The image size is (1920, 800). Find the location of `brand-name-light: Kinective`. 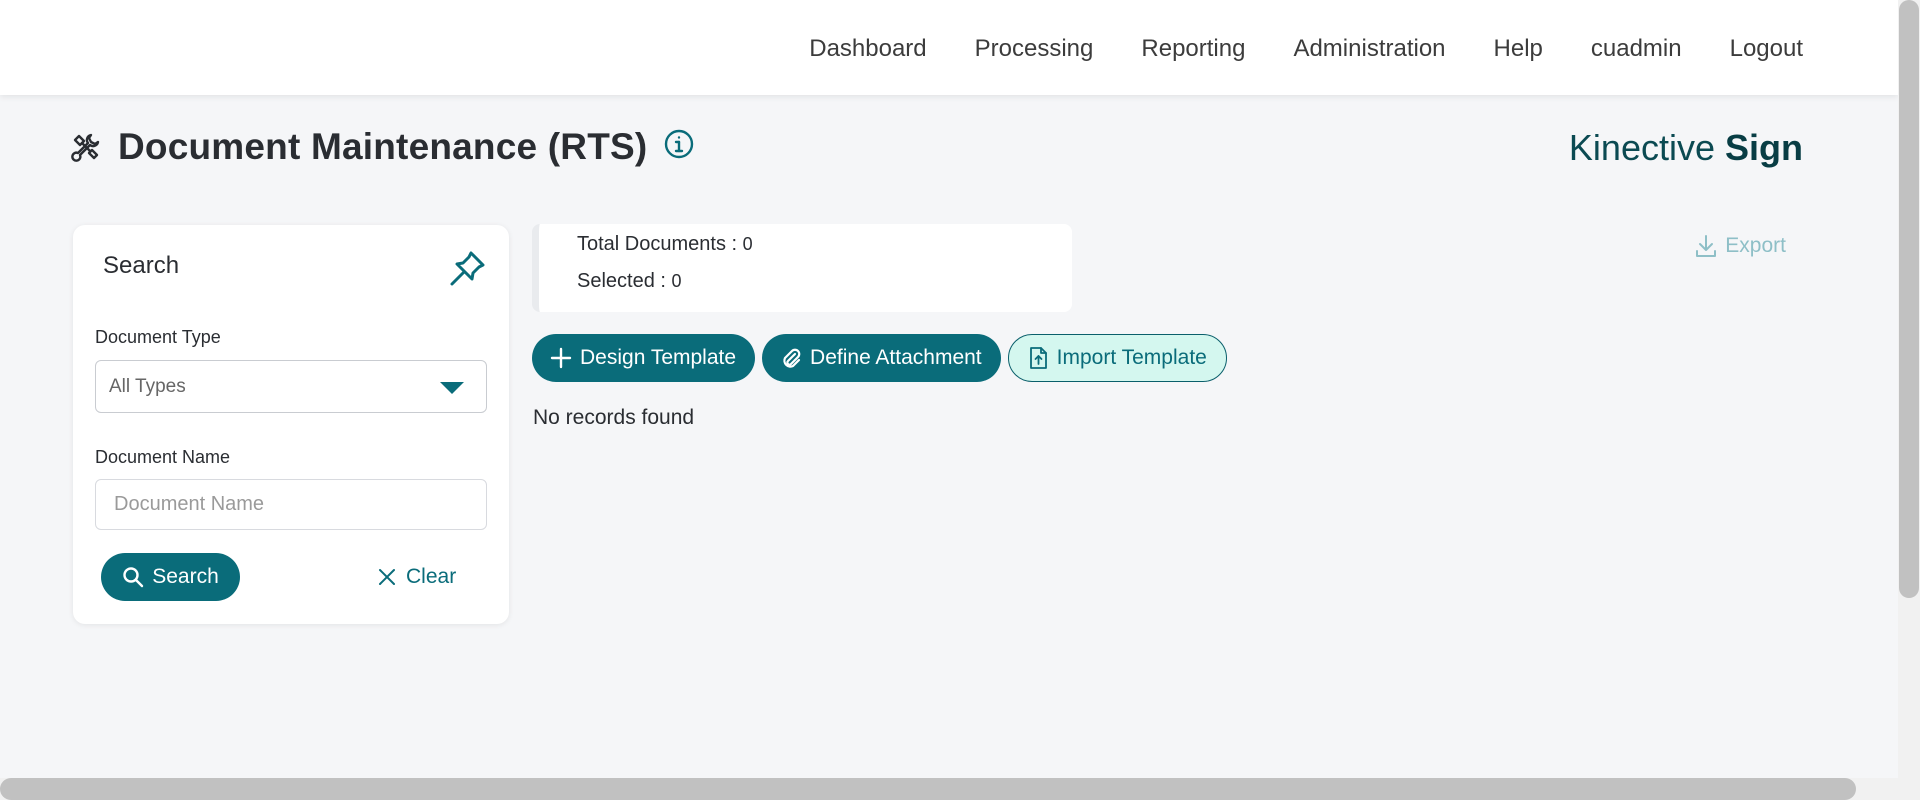

brand-name-light: Kinective is located at coordinates (1641, 147).